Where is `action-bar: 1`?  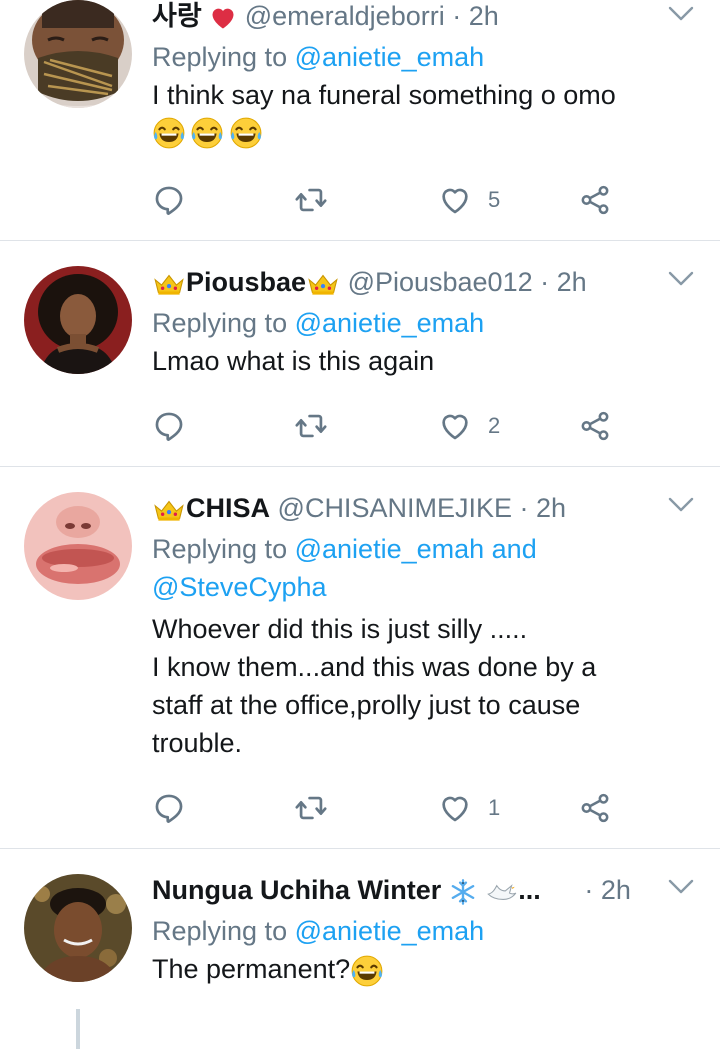
action-bar: 1 is located at coordinates (392, 808).